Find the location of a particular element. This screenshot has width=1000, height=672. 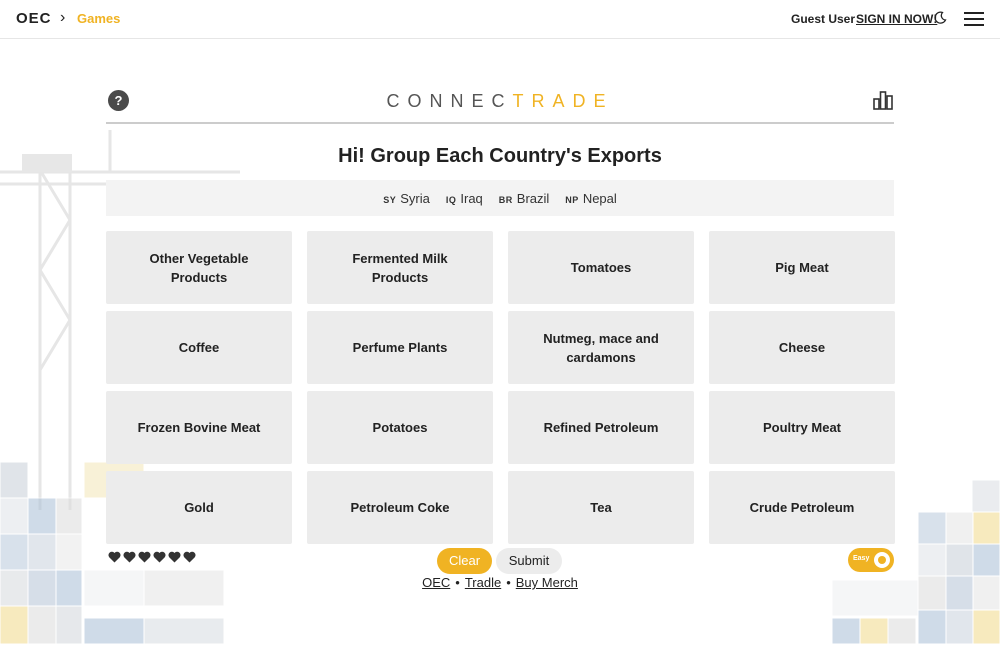

product-tile: Poultry Meat is located at coordinates (802, 427).